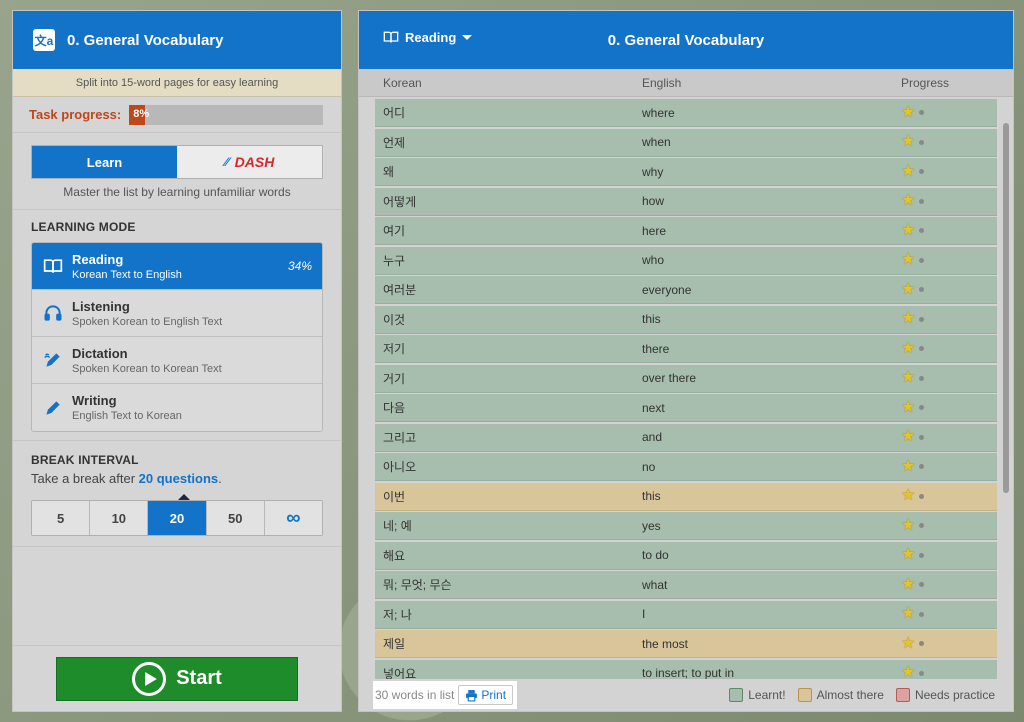 Image resolution: width=1024 pixels, height=722 pixels. What do you see at coordinates (53, 313) in the screenshot?
I see `headphones-icon` at bounding box center [53, 313].